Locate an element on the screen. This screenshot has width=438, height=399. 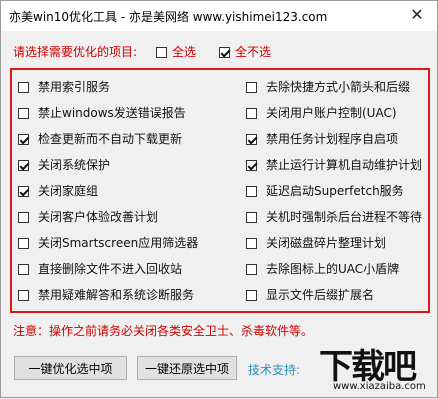
left-label-3: 检查更新而不自动下载更新 is located at coordinates (110, 139).